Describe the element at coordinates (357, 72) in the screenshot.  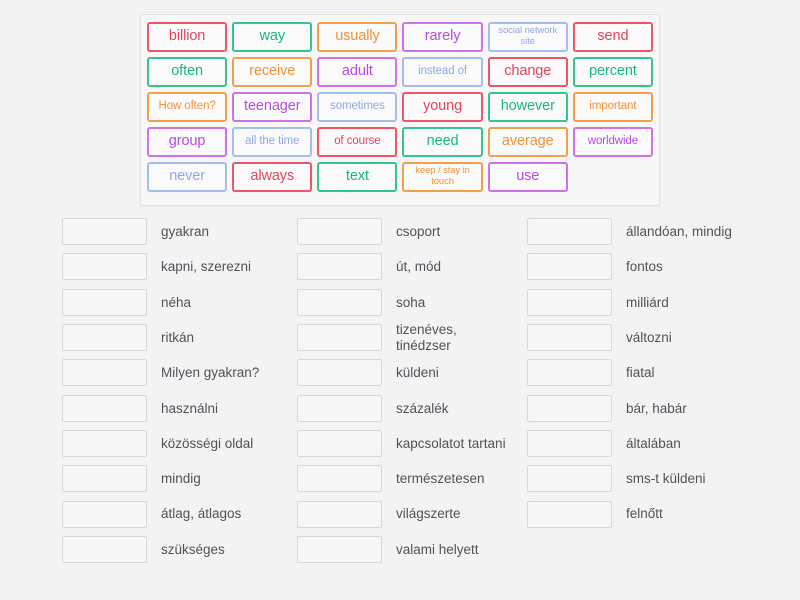
I see `word-tile: adult` at that location.